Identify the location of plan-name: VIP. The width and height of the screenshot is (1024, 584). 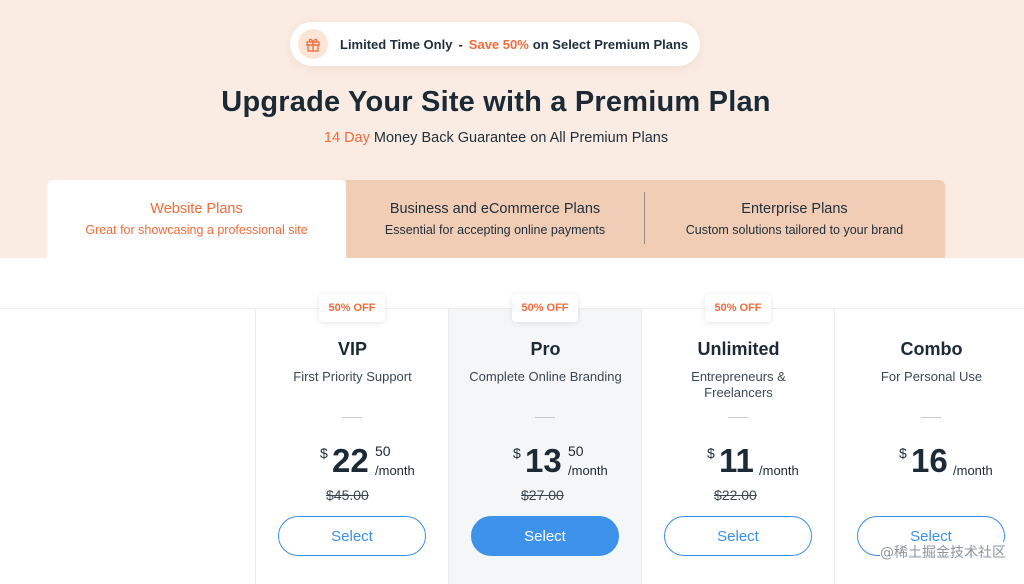
(352, 349).